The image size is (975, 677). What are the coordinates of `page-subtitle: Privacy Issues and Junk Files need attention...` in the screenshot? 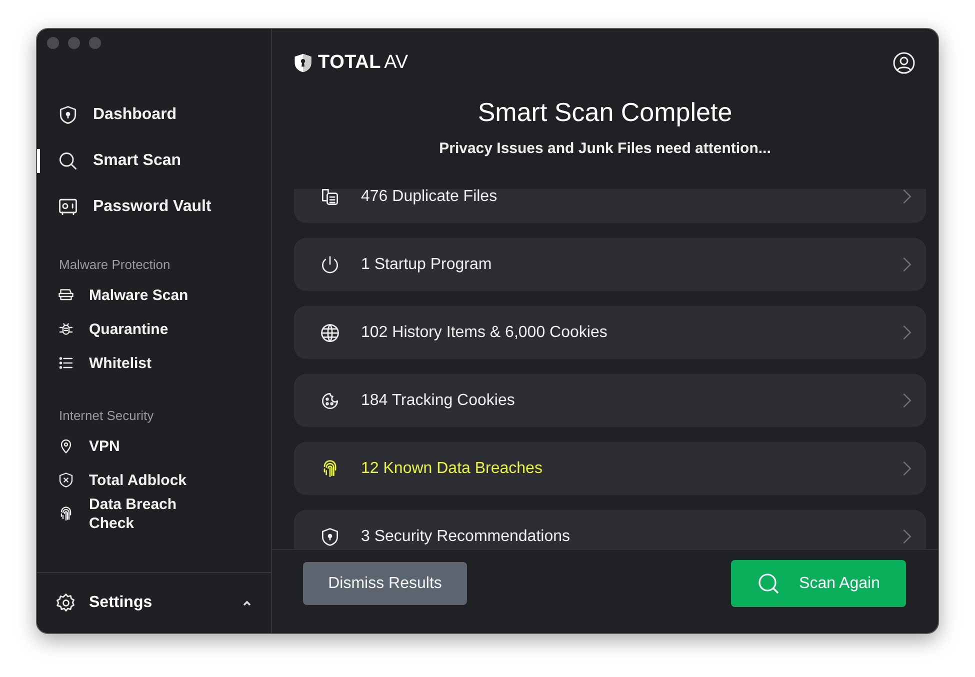 It's located at (605, 148).